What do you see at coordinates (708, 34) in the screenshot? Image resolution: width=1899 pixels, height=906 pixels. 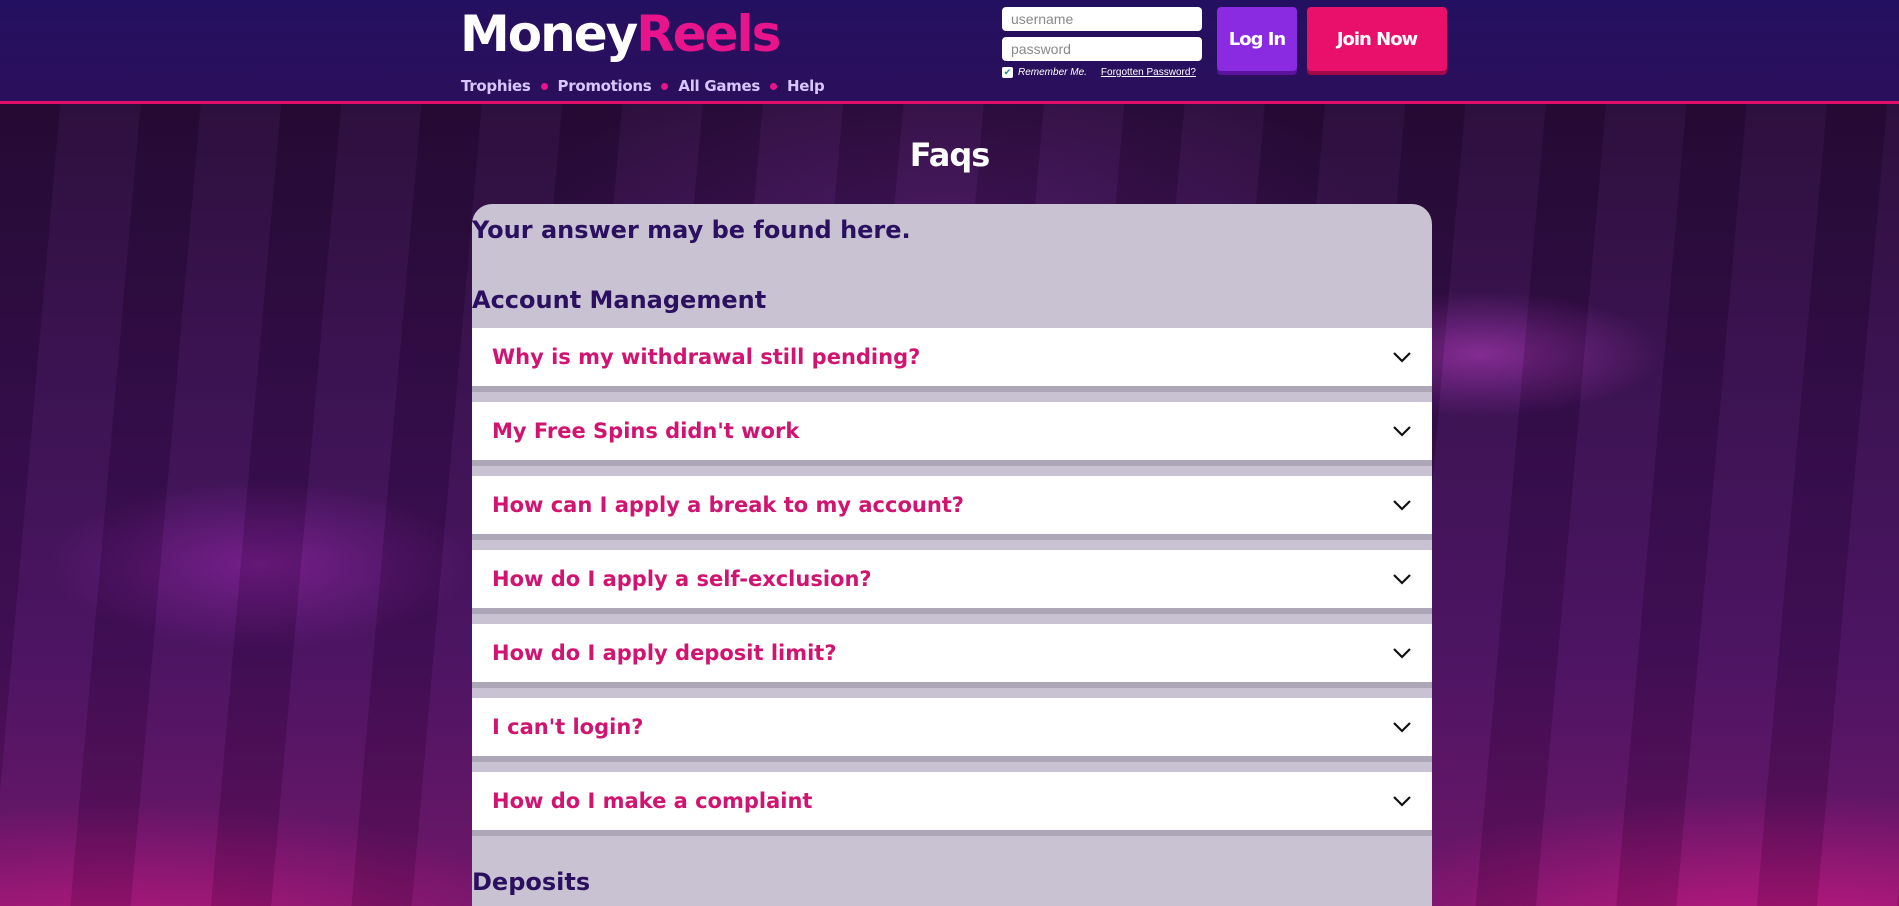 I see `logo-reels: Reels` at bounding box center [708, 34].